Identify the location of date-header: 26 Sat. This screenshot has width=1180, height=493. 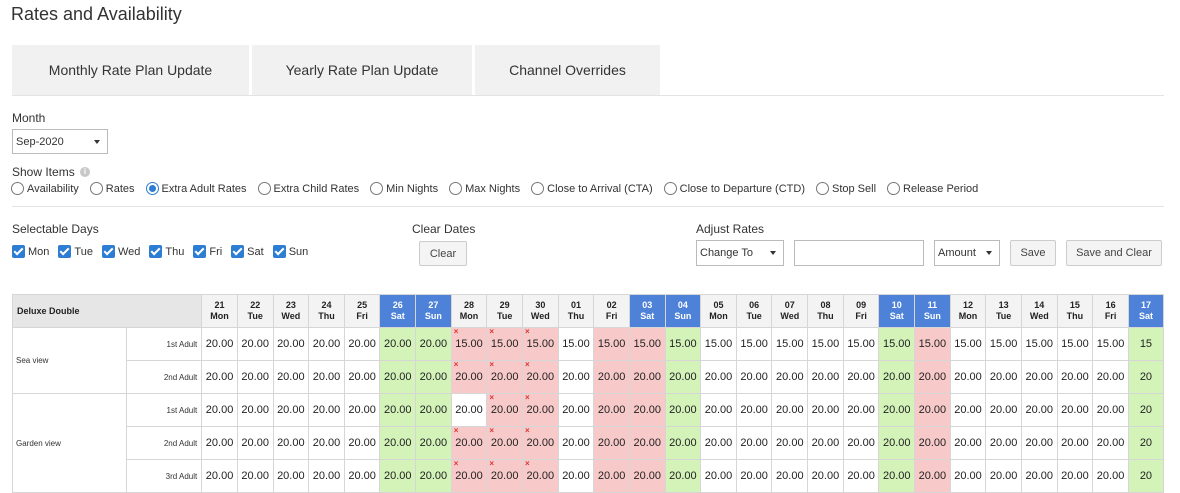
(398, 311).